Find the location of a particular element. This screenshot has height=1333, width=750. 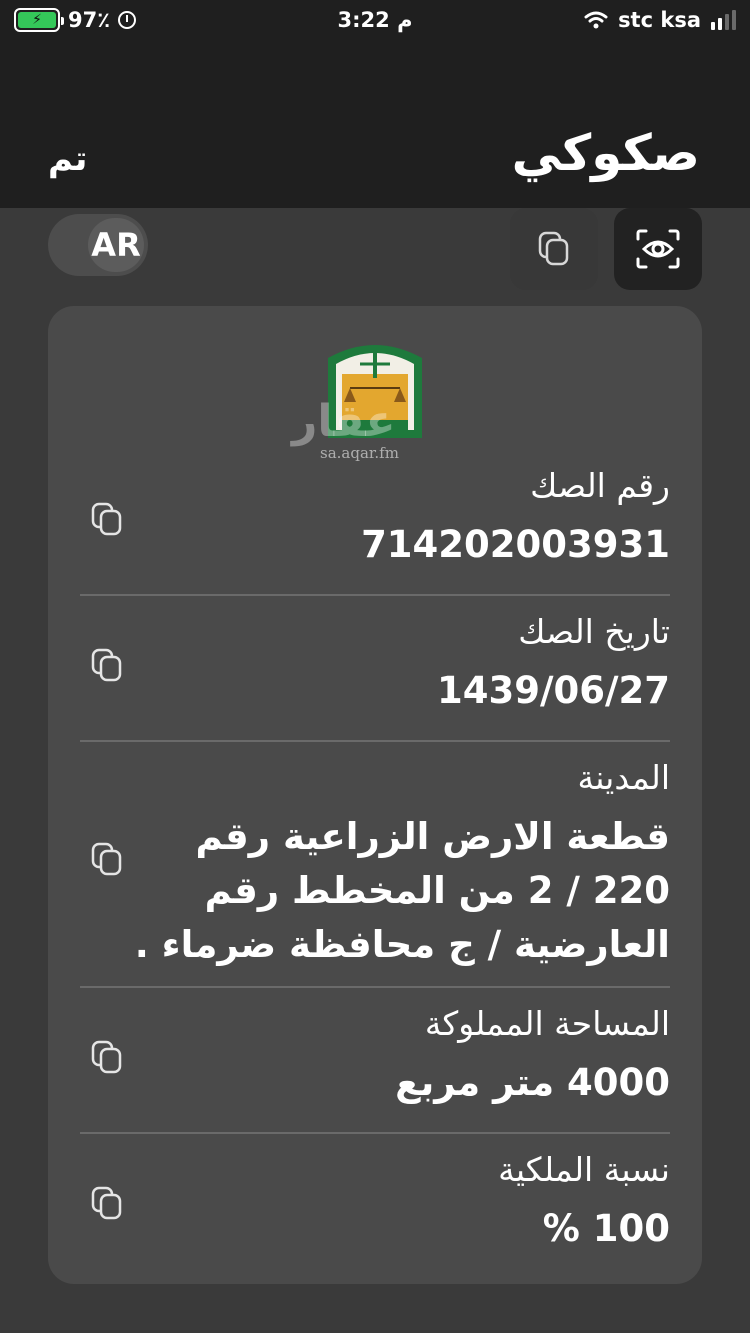

field-deed-number: رقم الصك 714202003931 is located at coordinates (375, 528).